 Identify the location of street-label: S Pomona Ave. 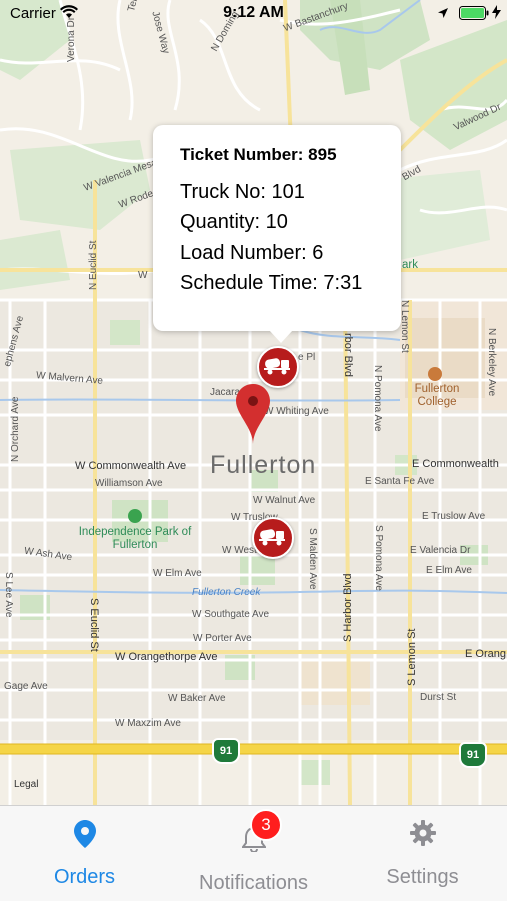
(378, 558).